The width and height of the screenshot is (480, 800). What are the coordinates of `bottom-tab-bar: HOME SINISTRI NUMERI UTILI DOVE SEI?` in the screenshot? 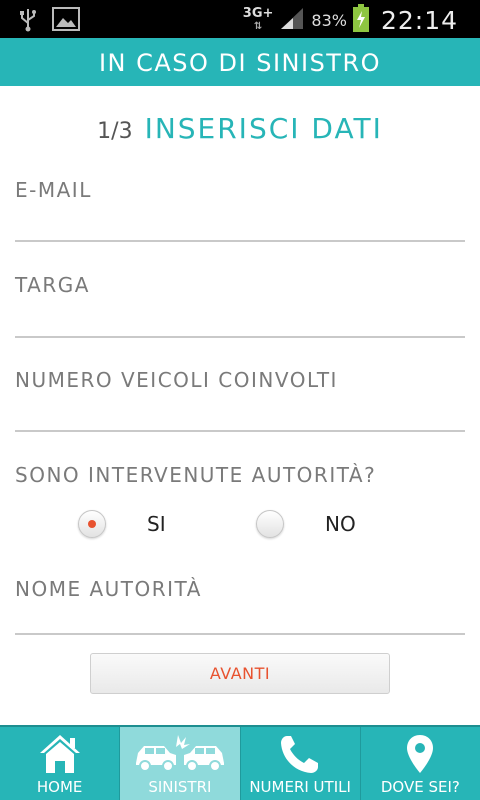 It's located at (240, 762).